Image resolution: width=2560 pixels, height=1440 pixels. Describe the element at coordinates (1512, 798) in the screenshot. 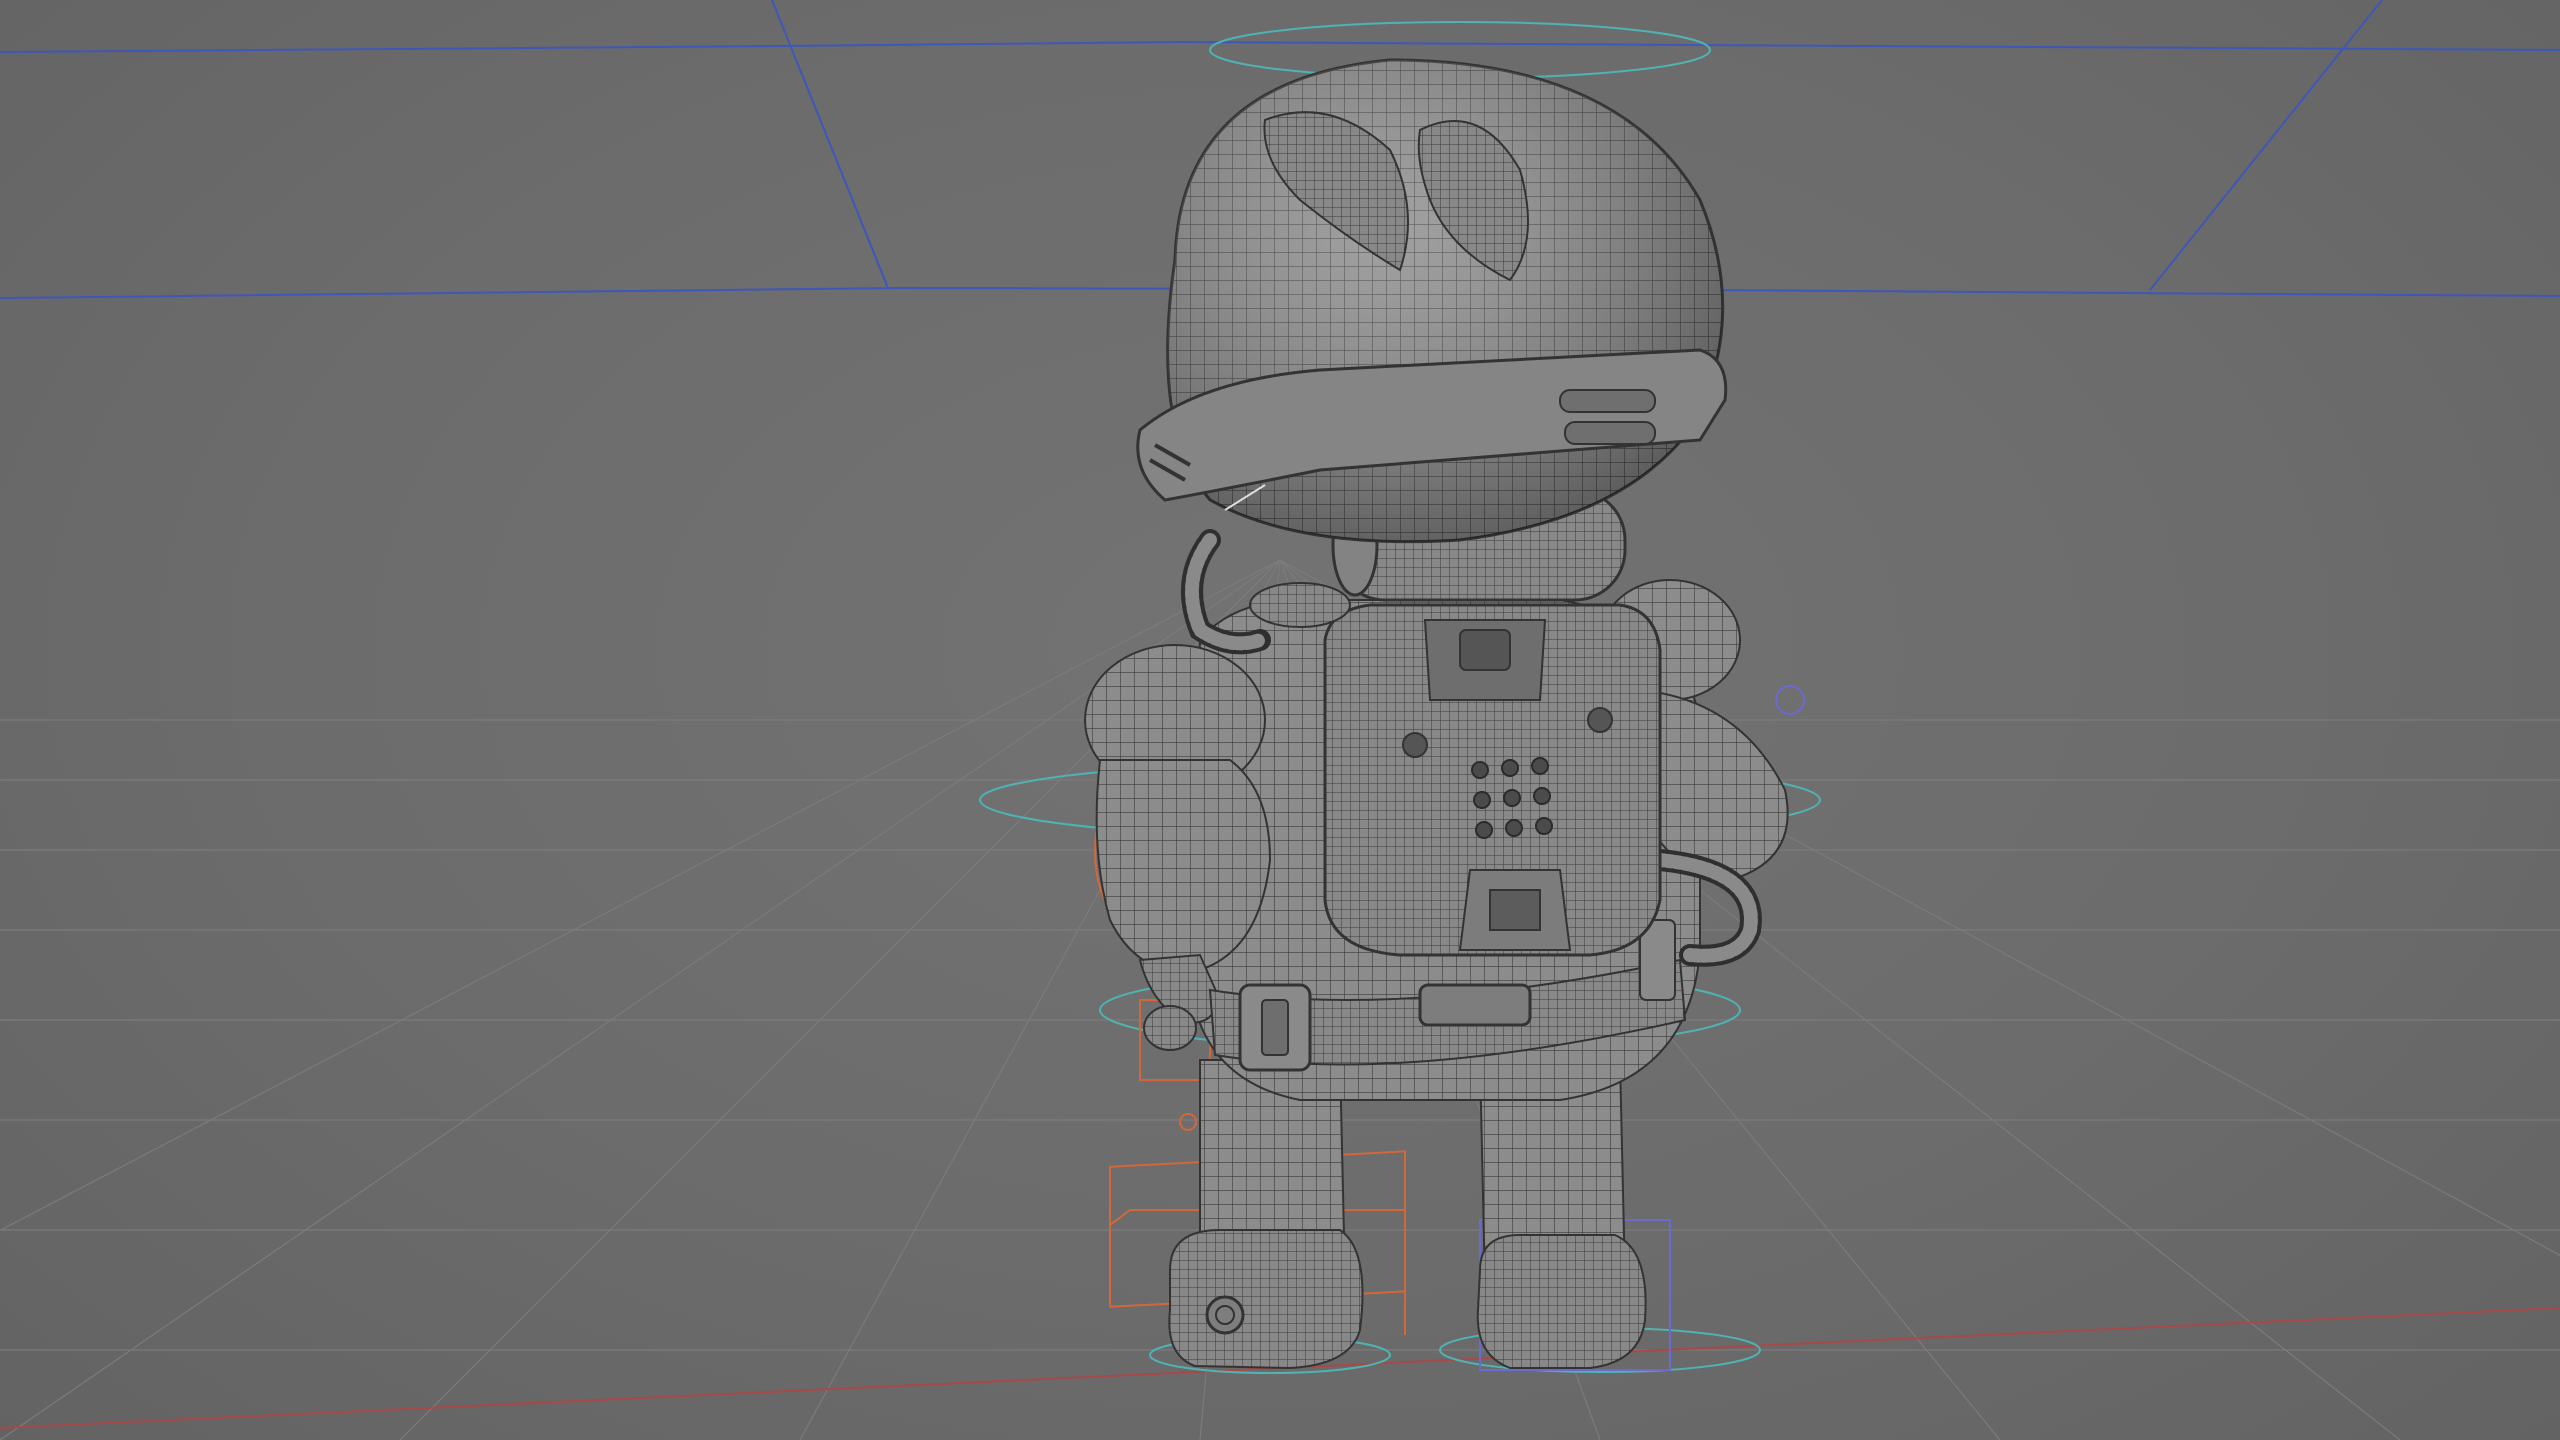

I see `backpack-vents` at that location.